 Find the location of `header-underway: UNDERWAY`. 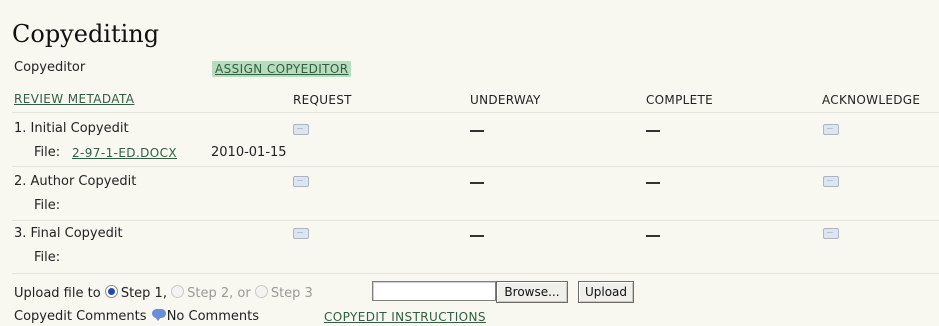

header-underway: UNDERWAY is located at coordinates (505, 100).